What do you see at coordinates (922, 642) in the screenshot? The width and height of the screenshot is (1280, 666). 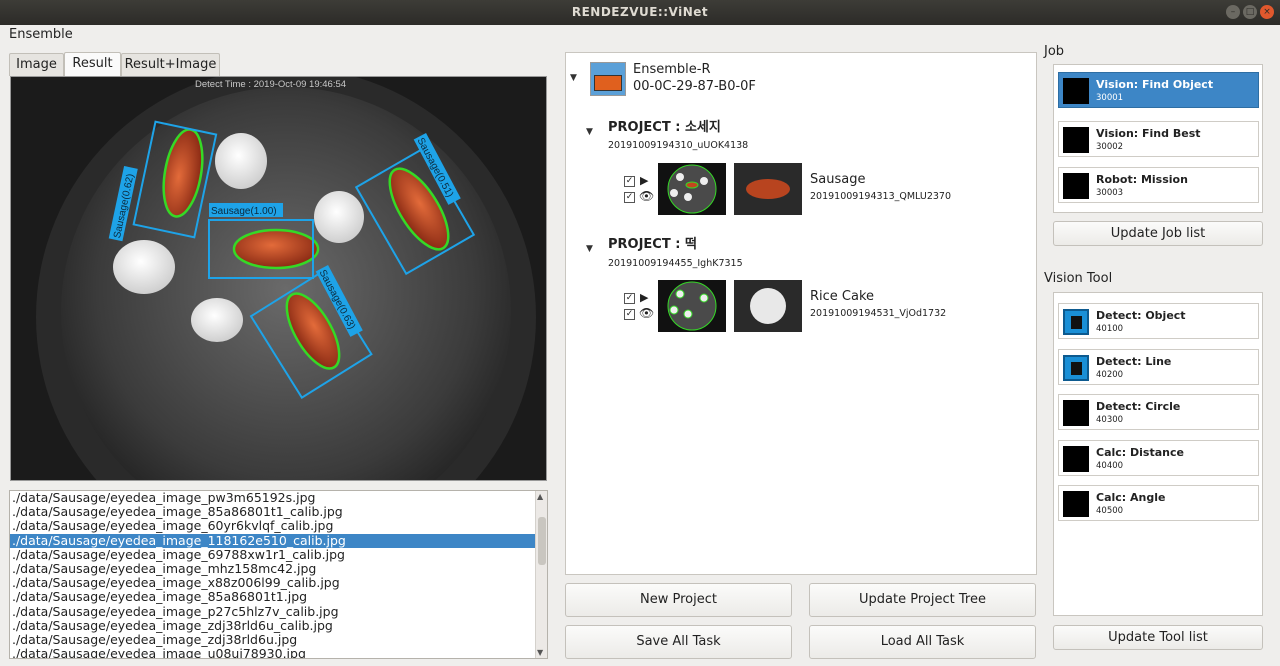 I see `load-all-task-button: Load All Task` at bounding box center [922, 642].